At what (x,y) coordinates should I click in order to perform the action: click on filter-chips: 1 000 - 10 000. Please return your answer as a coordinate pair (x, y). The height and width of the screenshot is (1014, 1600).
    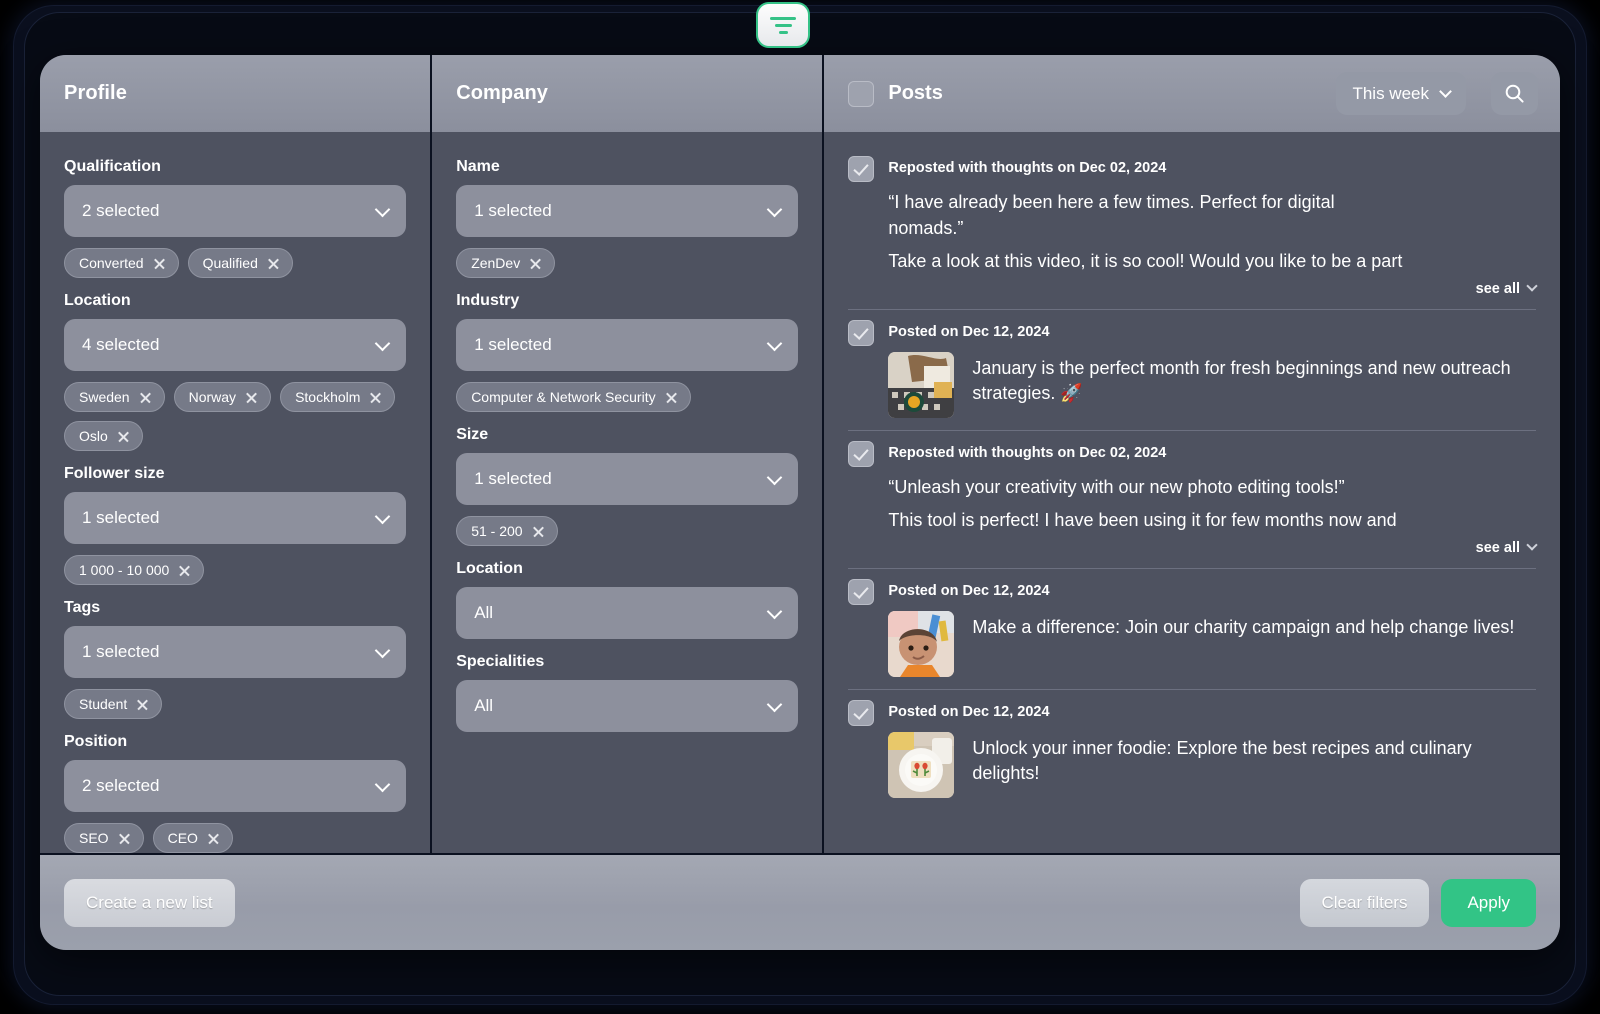
    Looking at the image, I should click on (235, 570).